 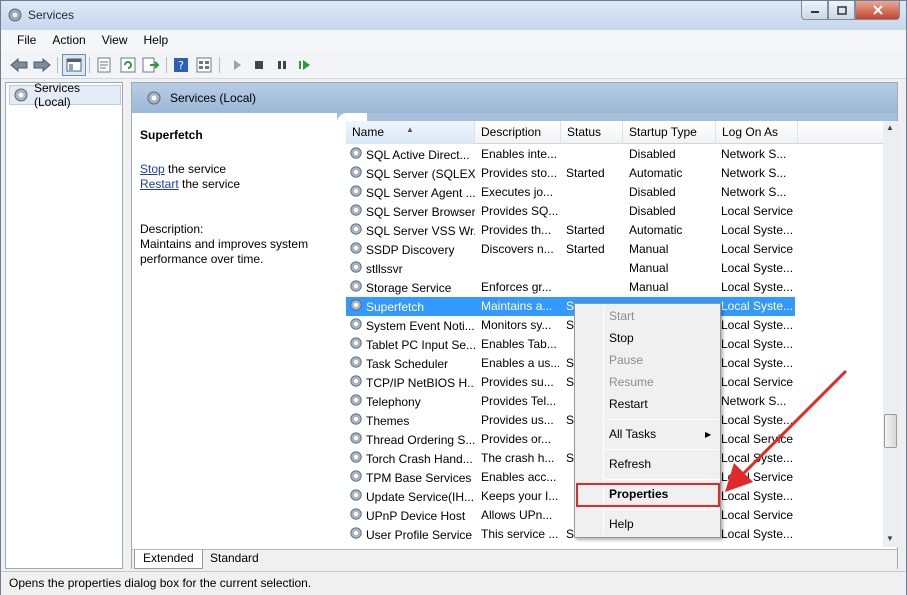 I want to click on menu-item-refresh: Refresh, so click(x=630, y=464).